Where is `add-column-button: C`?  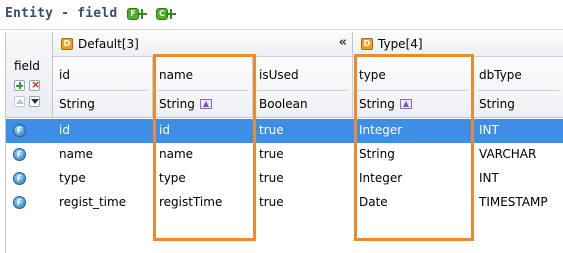
add-column-button: C is located at coordinates (166, 14).